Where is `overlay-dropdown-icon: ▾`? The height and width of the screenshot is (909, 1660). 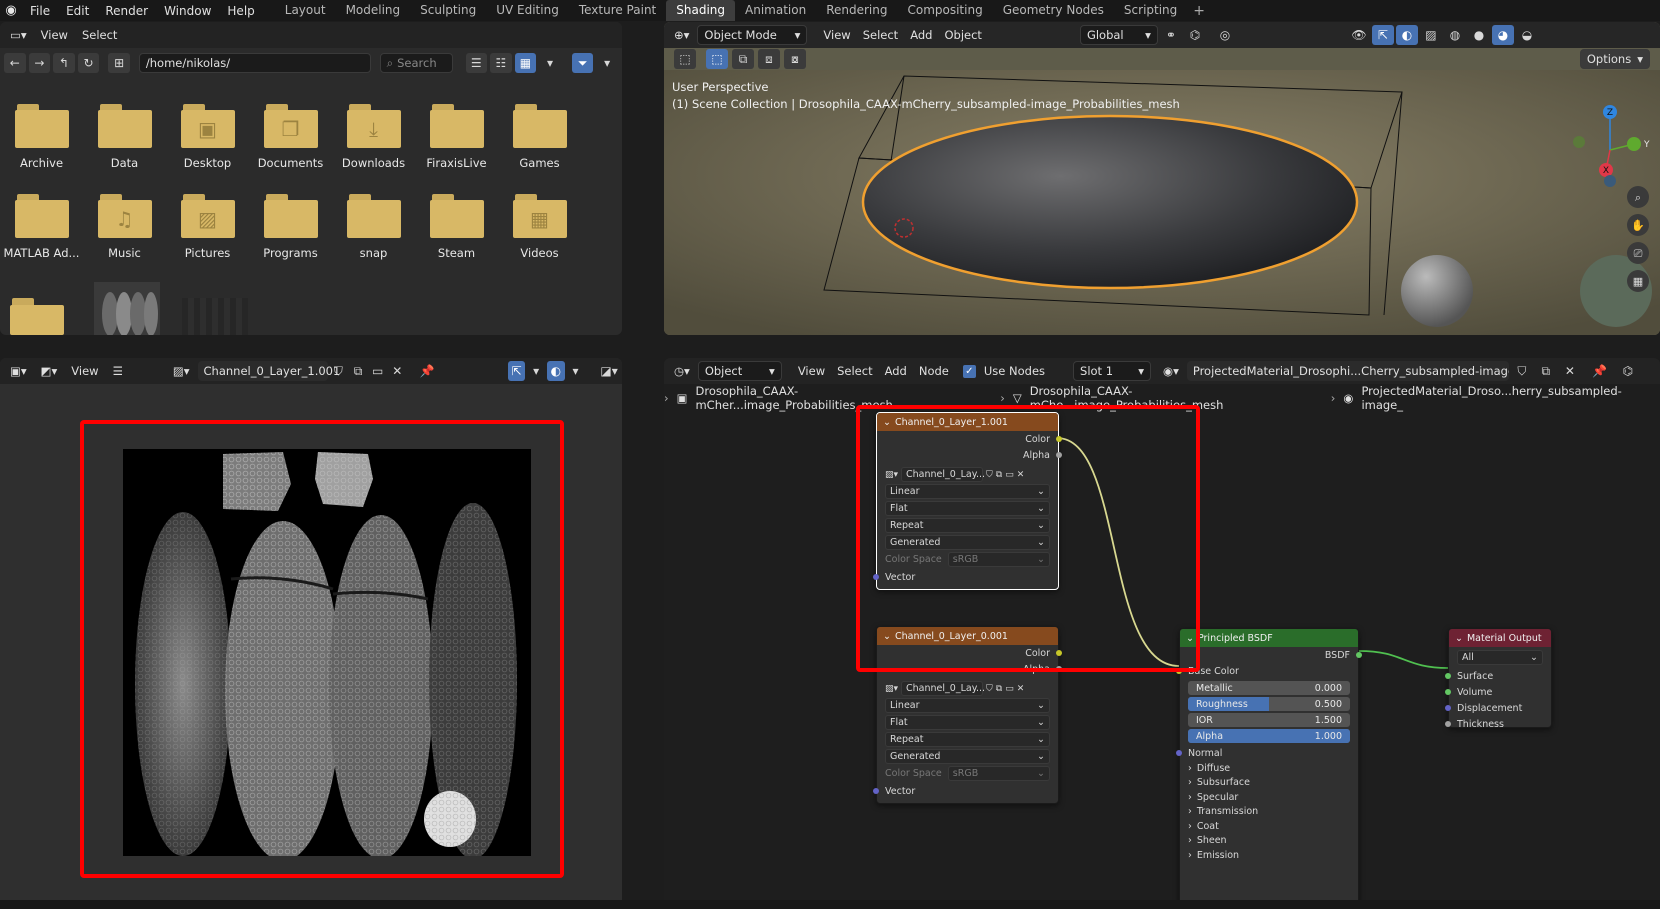
overlay-dropdown-icon: ▾ is located at coordinates (576, 371).